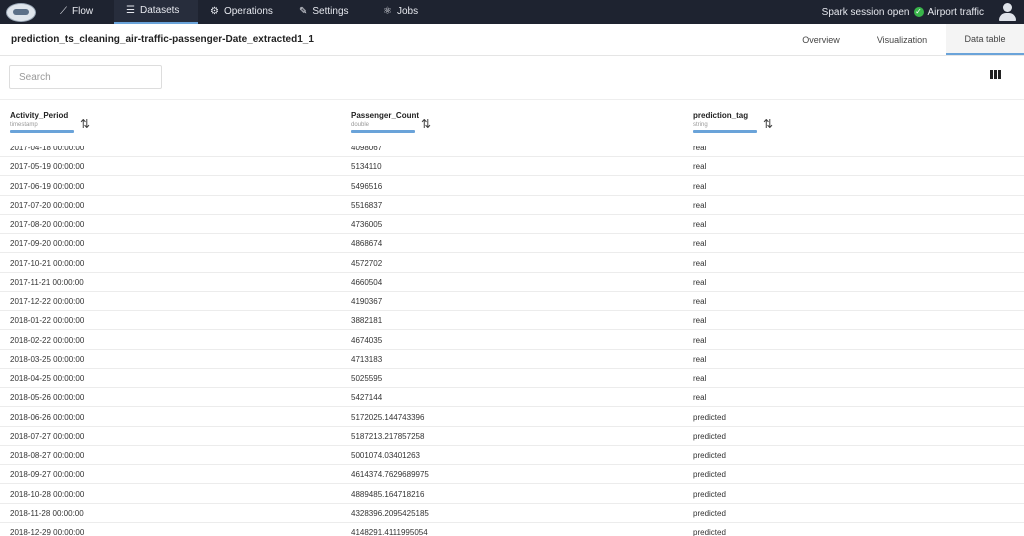 This screenshot has height=536, width=1024. I want to click on table-cell: 5496516, so click(367, 186).